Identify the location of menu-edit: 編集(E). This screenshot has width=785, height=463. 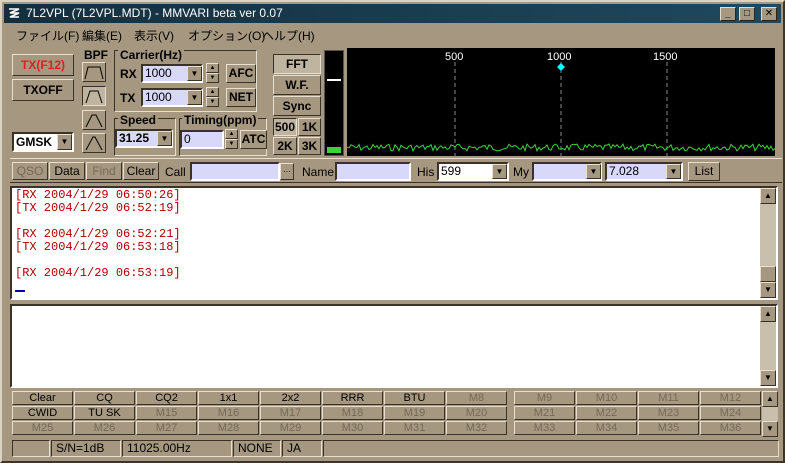
(102, 35).